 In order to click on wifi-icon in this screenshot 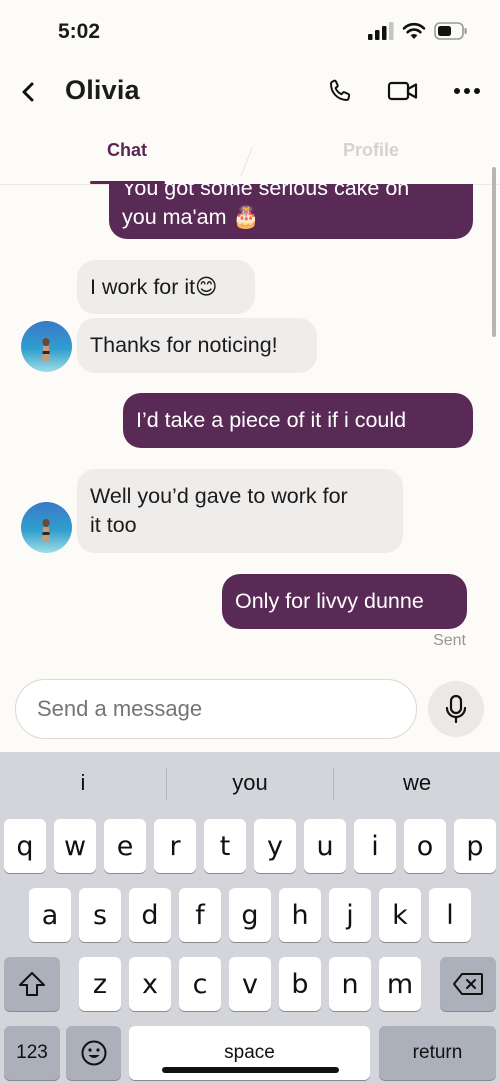, I will do `click(414, 30)`.